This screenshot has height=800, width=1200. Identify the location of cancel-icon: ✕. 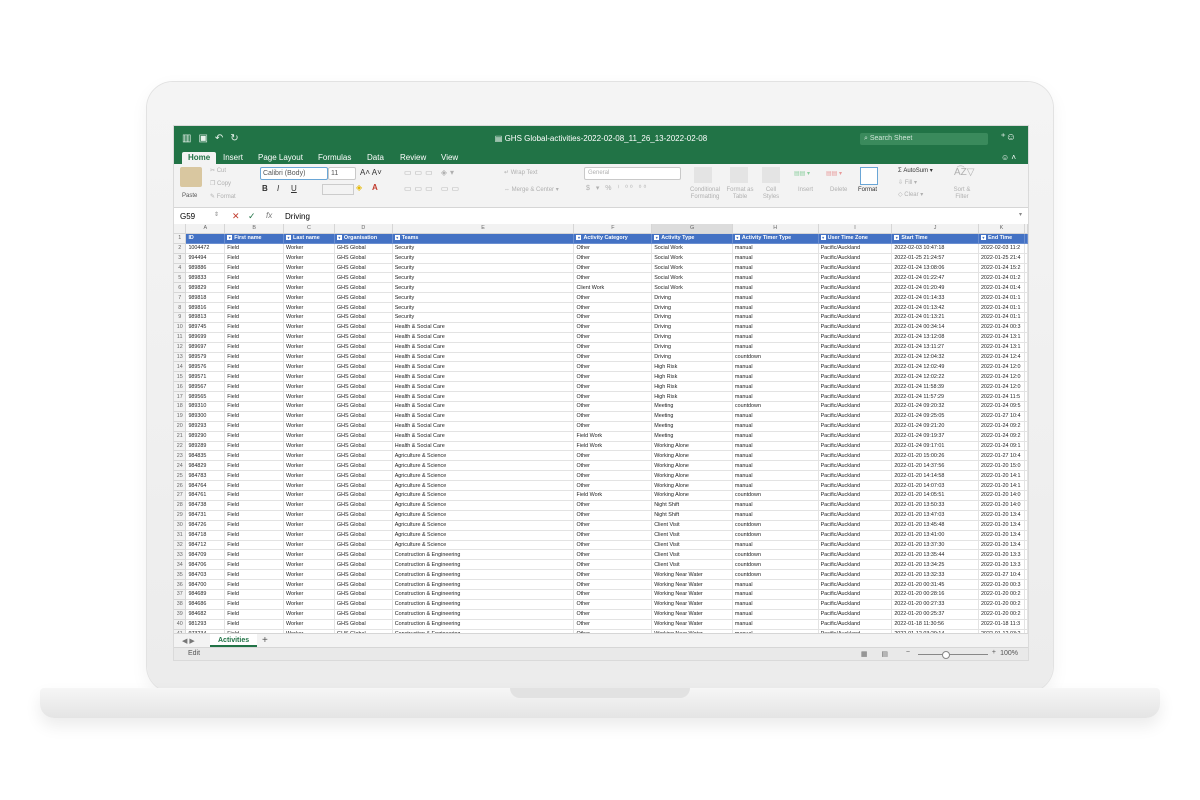
(236, 216).